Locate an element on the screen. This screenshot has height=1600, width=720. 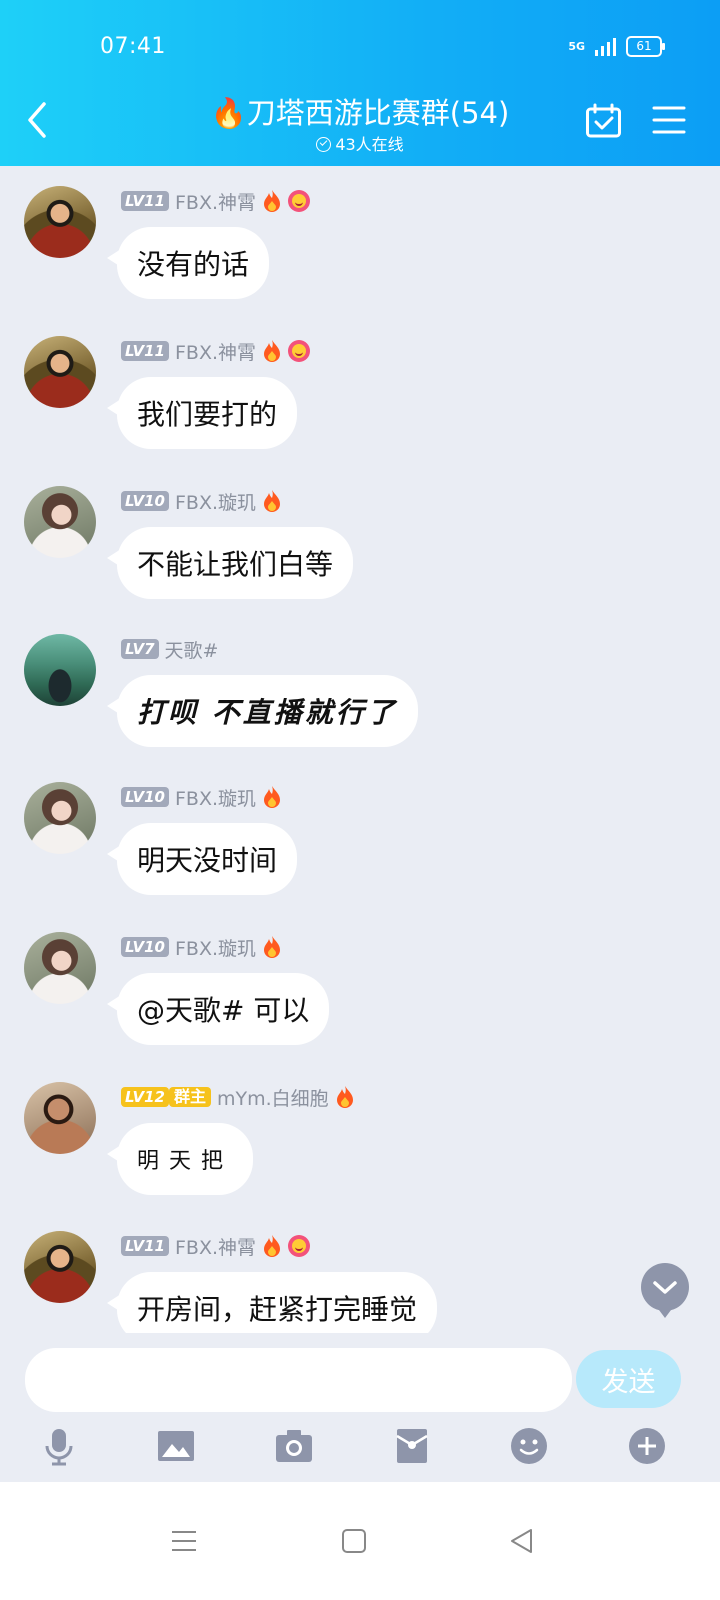
sender-info: LV12 群主 mYm.白细胞 is located at coordinates (238, 1097).